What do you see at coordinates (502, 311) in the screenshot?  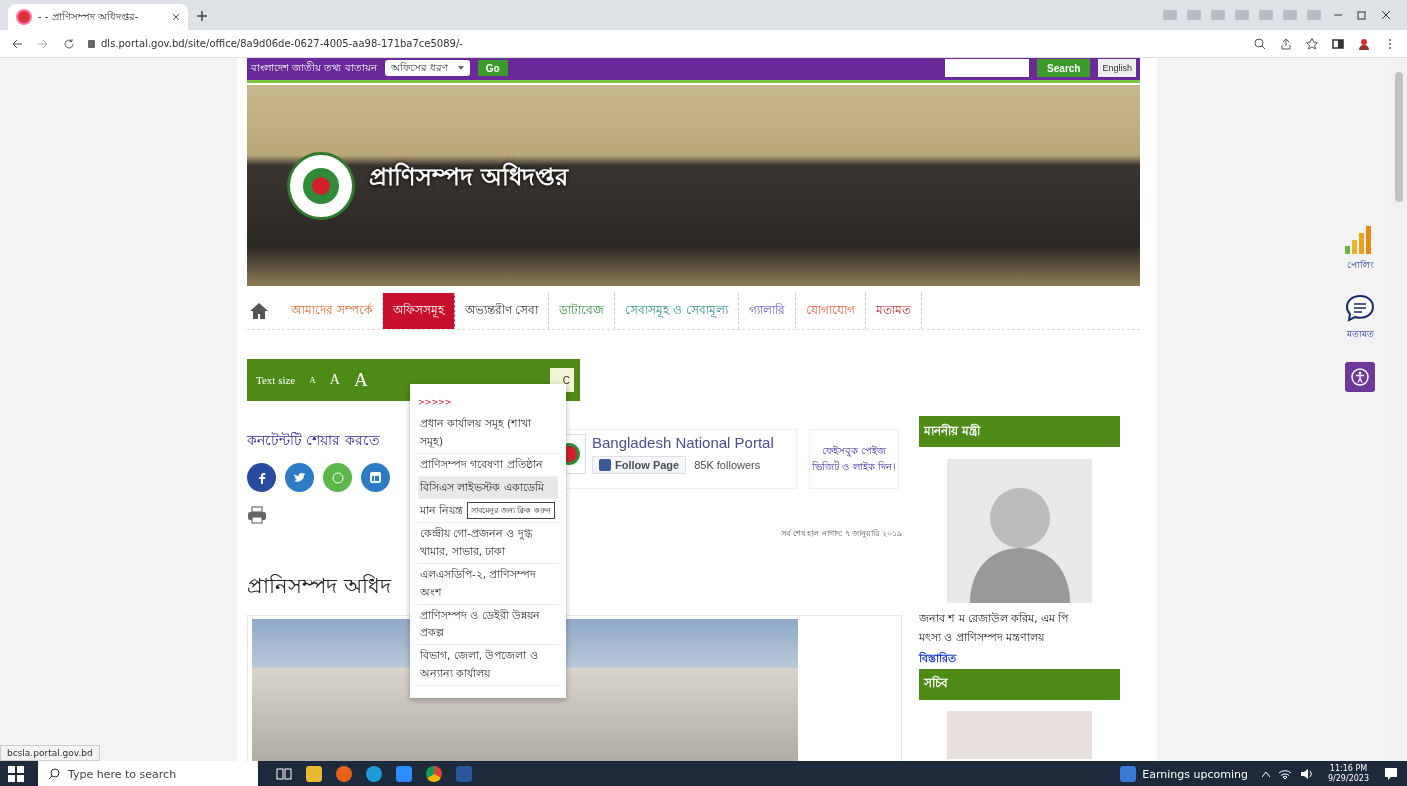 I see `nav-tab: অভ্যন্তরীণ সেবা` at bounding box center [502, 311].